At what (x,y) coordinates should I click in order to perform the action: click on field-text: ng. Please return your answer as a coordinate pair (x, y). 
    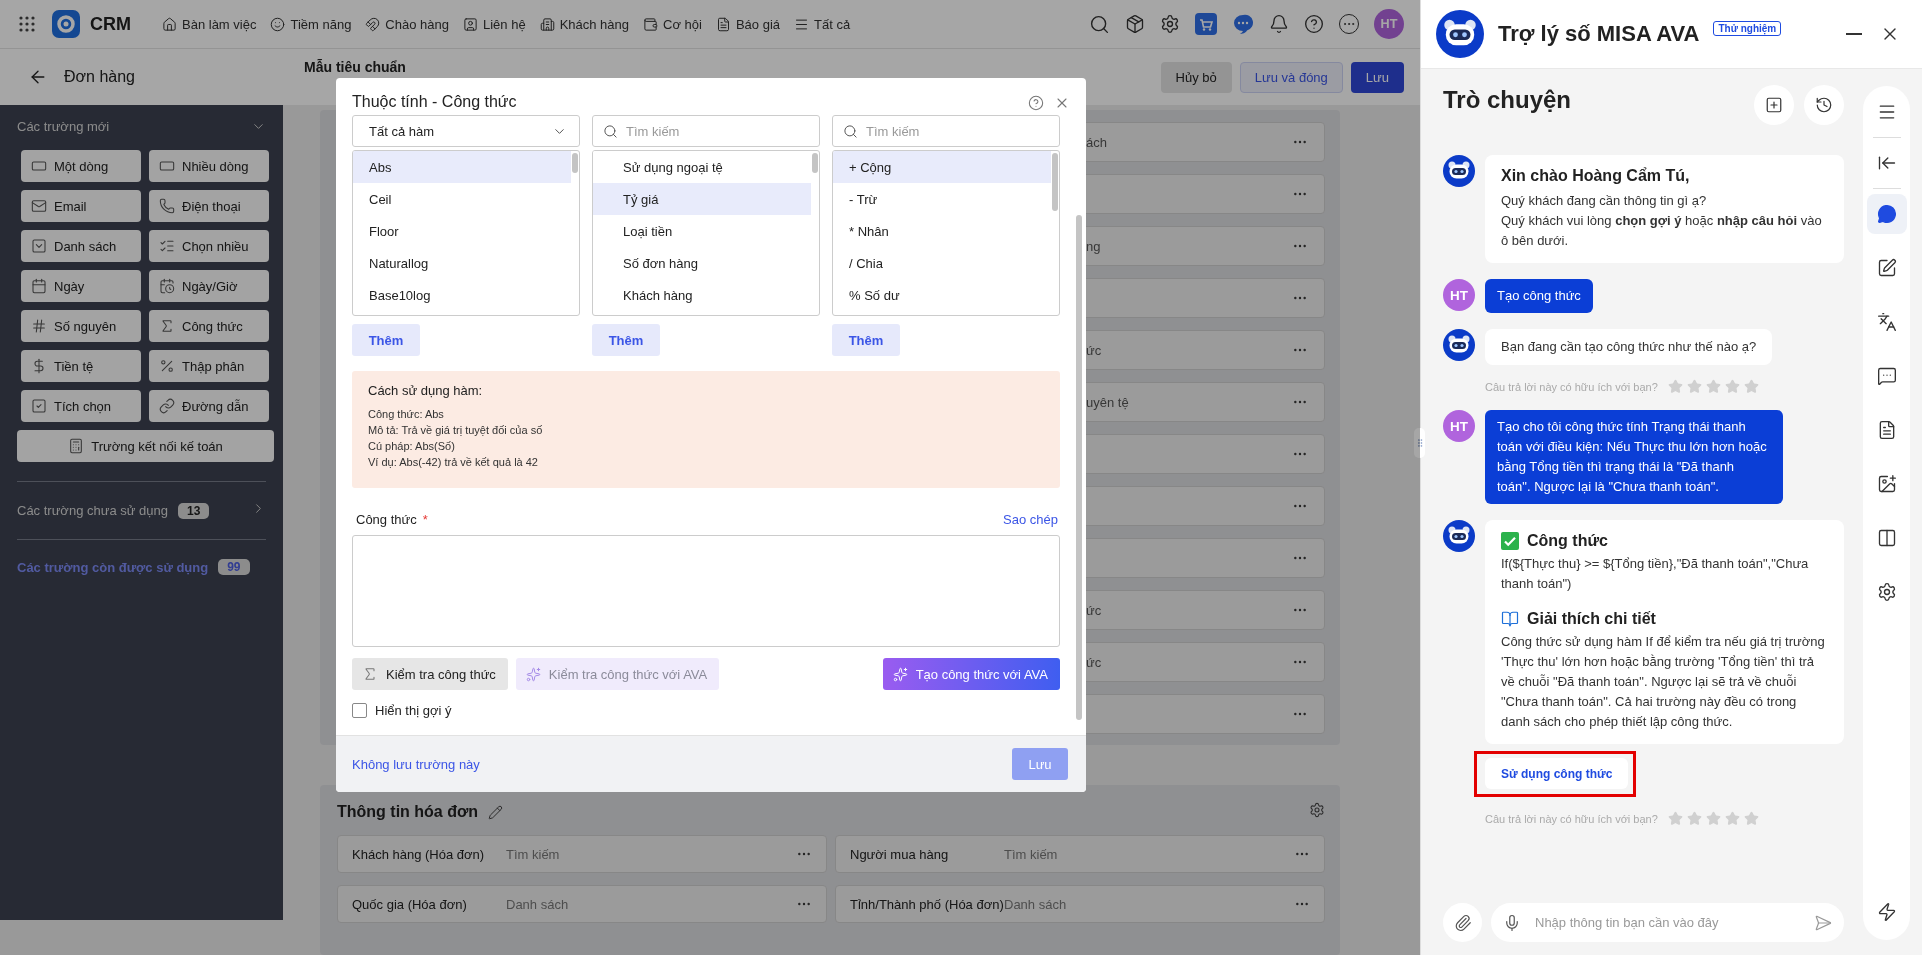
    Looking at the image, I should click on (1093, 246).